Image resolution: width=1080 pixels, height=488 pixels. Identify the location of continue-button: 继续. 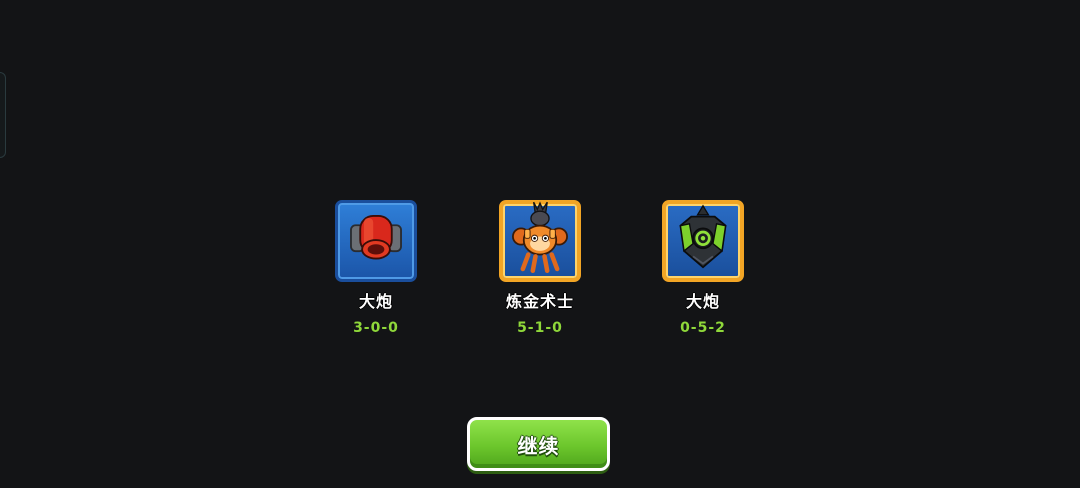
(538, 444).